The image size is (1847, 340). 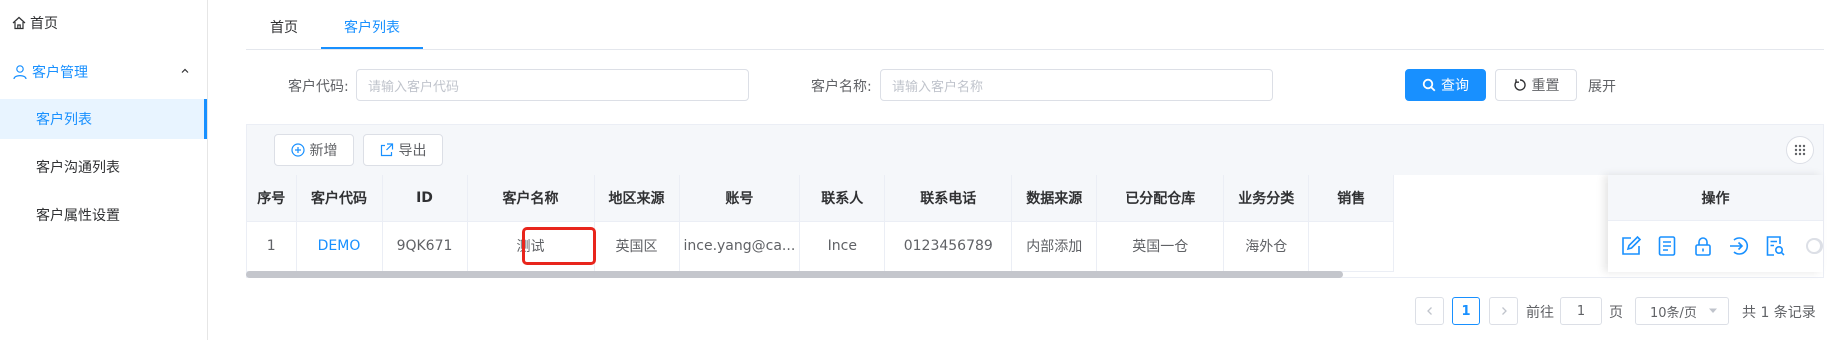 I want to click on caret-down-icon, so click(x=1713, y=311).